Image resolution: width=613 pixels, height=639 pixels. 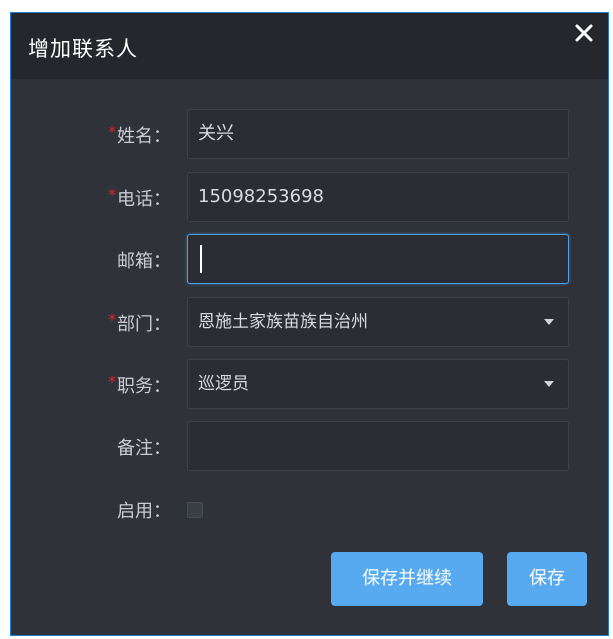 I want to click on note-row: 备注：, so click(x=309, y=447).